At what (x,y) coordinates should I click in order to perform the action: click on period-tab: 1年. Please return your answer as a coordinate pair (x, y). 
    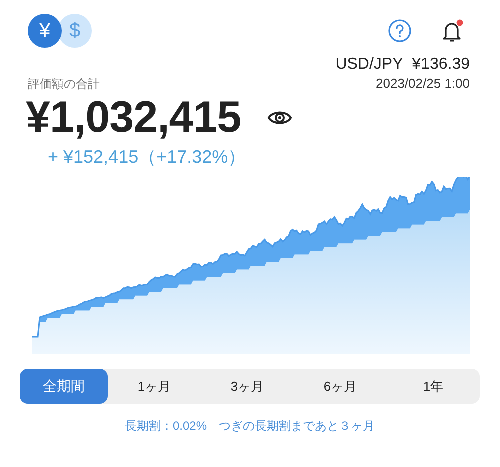
    Looking at the image, I should click on (433, 386).